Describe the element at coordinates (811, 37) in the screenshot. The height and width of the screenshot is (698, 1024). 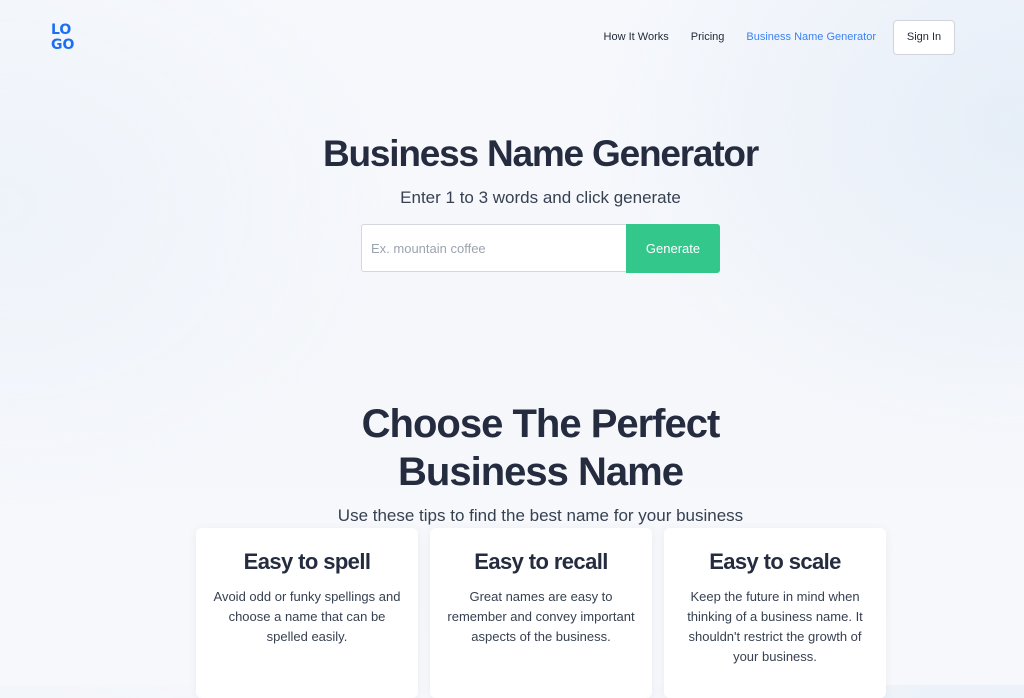
I see `nav-business-name-generator: Business Name Generator` at that location.